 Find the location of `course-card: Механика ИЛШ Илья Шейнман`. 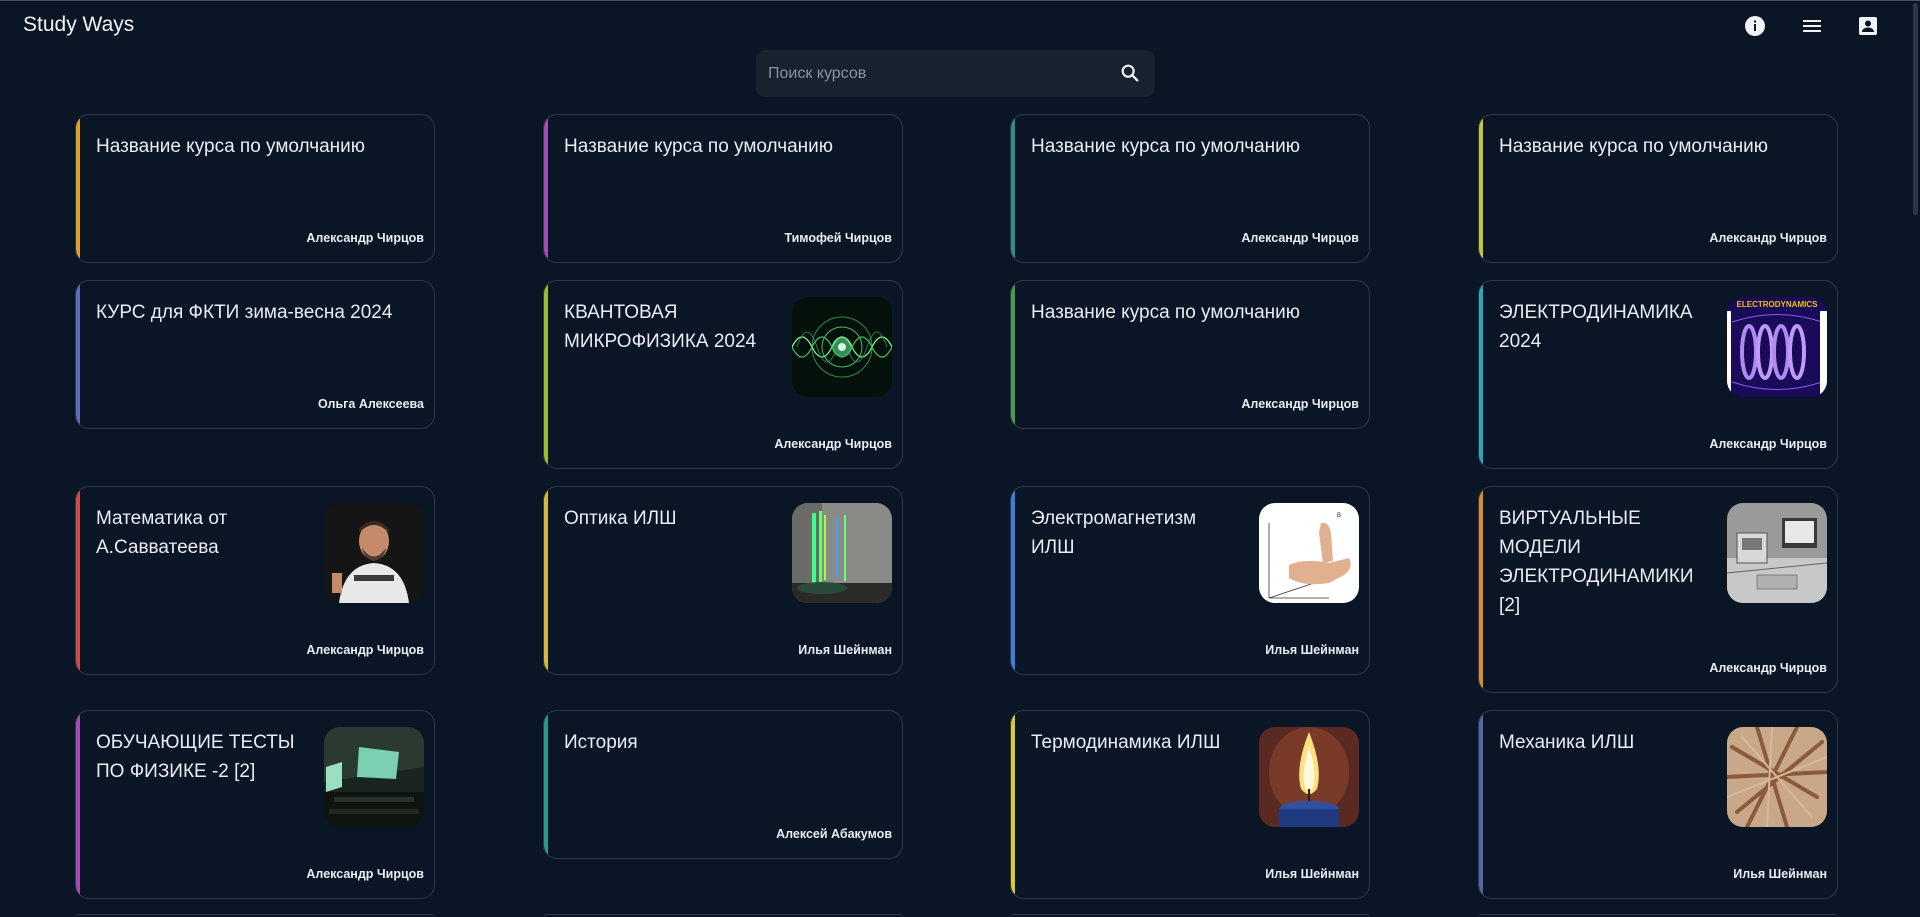

course-card: Механика ИЛШ Илья Шейнман is located at coordinates (1658, 804).